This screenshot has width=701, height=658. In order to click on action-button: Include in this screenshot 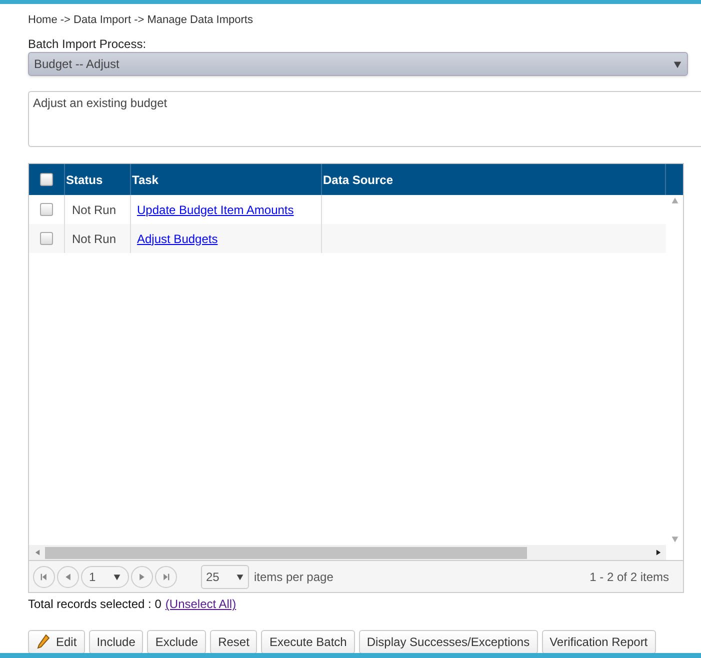, I will do `click(116, 642)`.